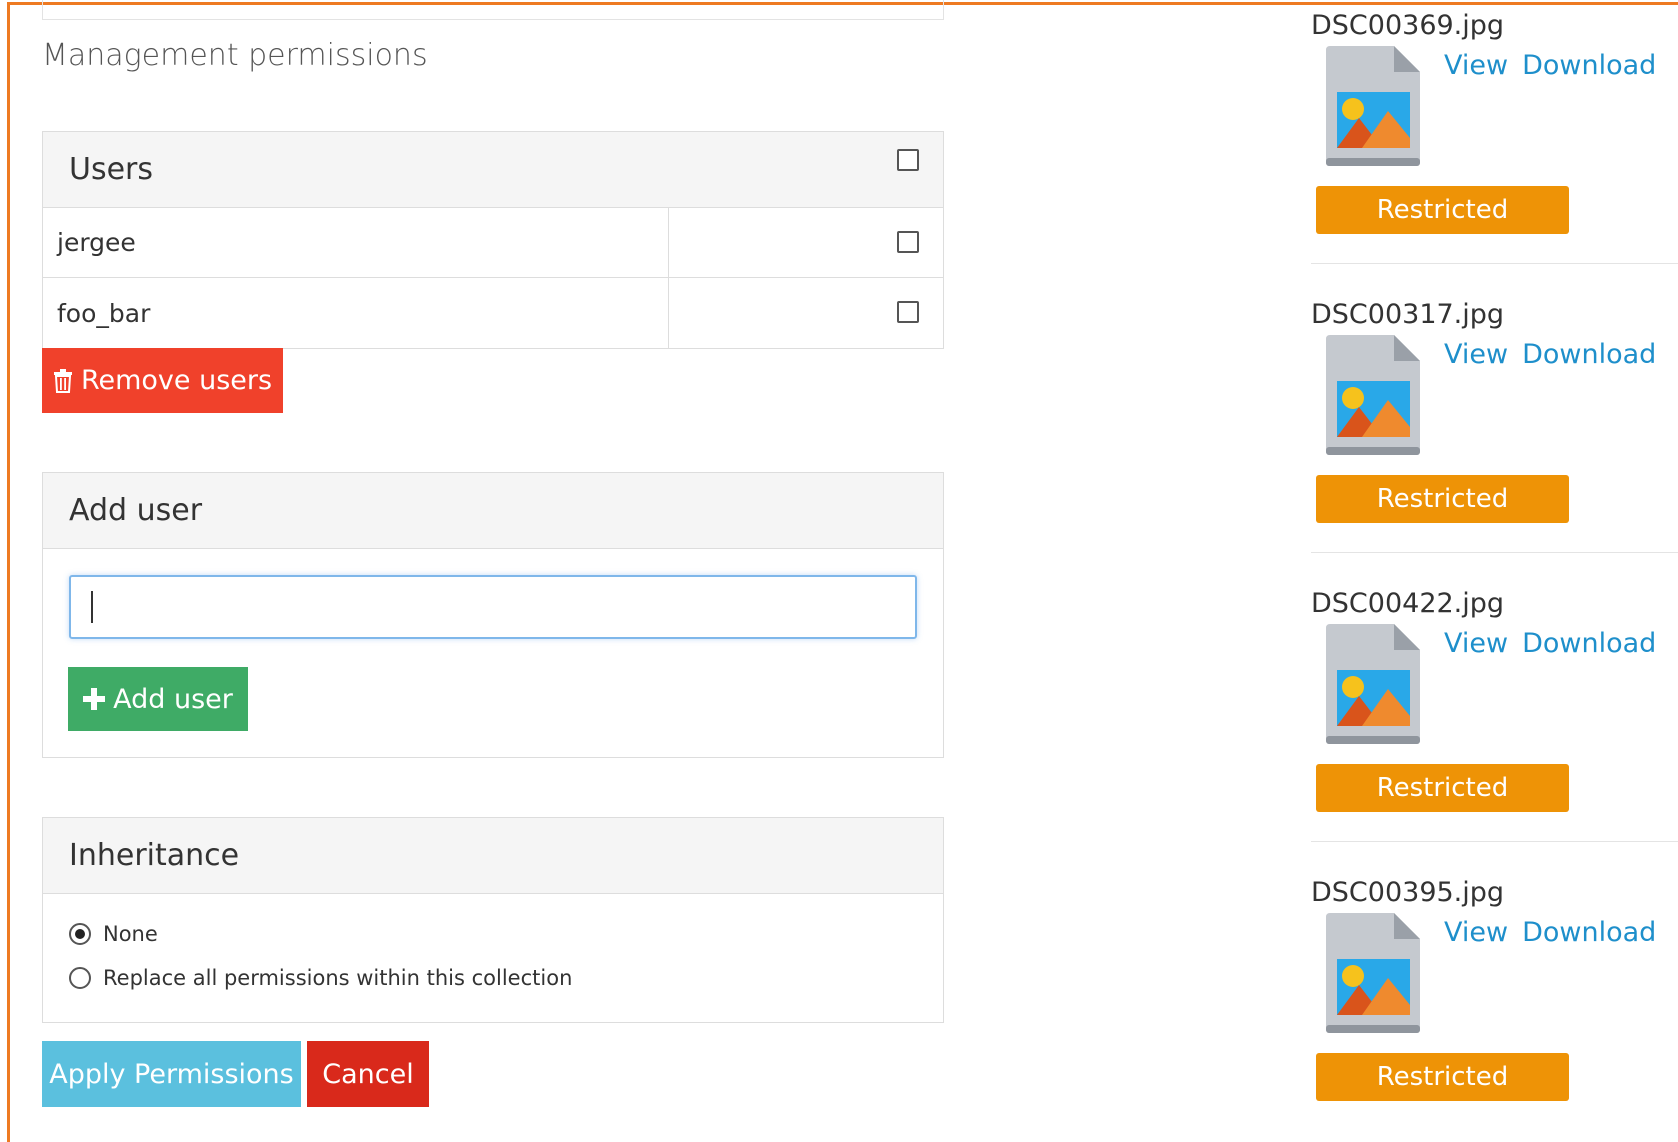  Describe the element at coordinates (176, 380) in the screenshot. I see `remove-users-label: Remove users` at that location.